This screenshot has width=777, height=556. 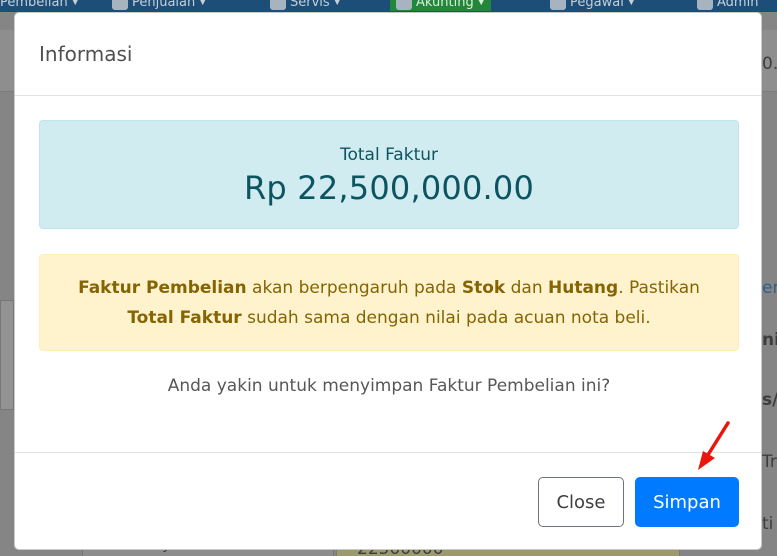 What do you see at coordinates (769, 400) in the screenshot?
I see `background-text-fragment: s/` at bounding box center [769, 400].